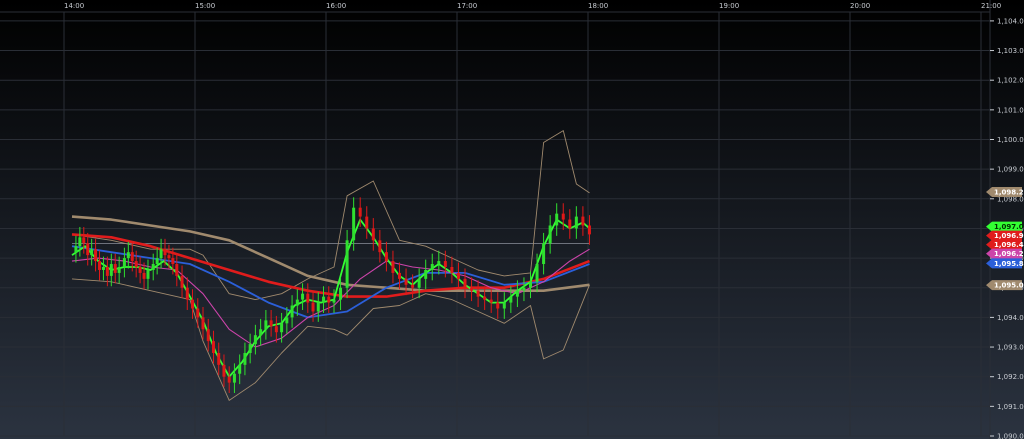  Describe the element at coordinates (1010, 170) in the screenshot. I see `price-tick-label: 1,099.00` at that location.